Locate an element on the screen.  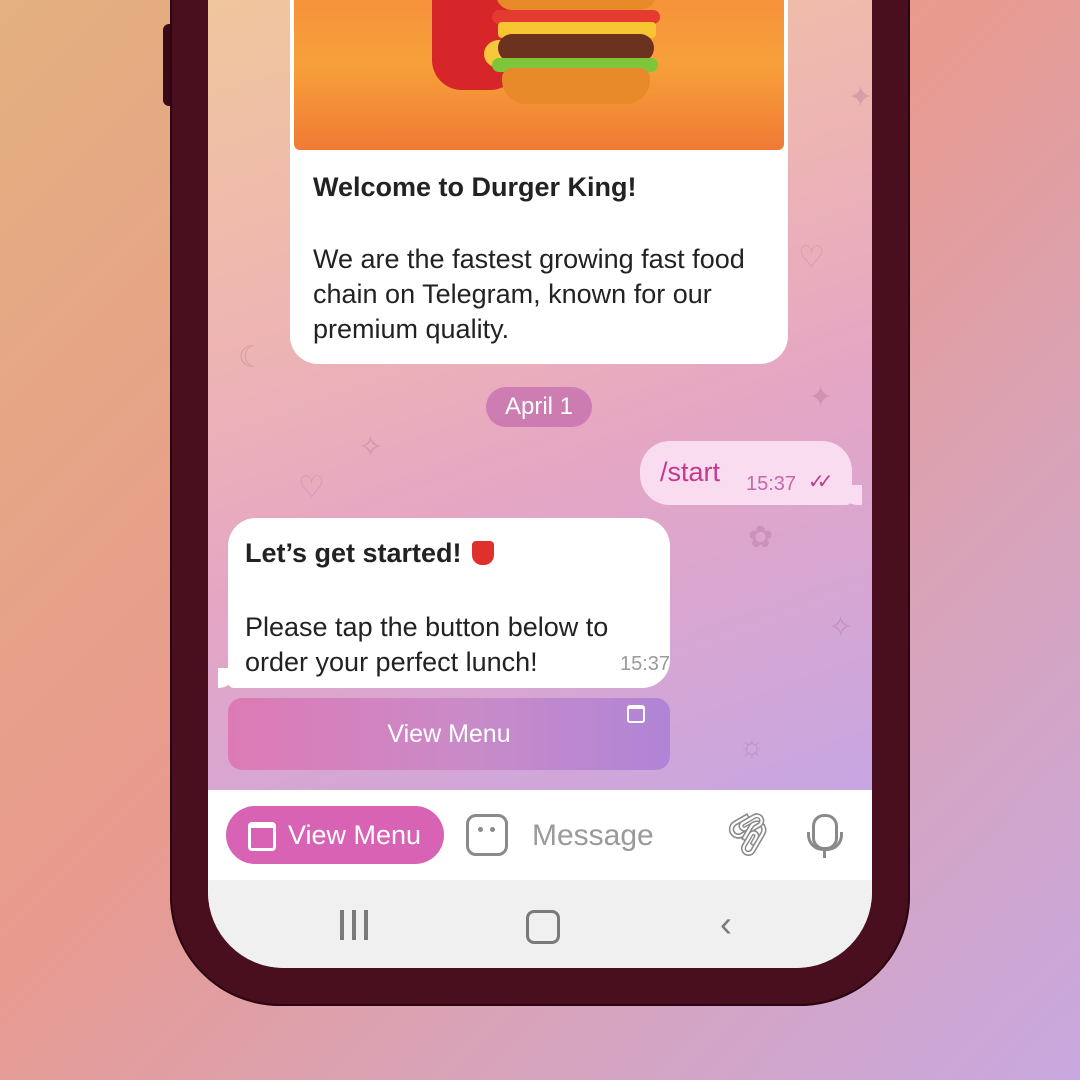
burger-bun-bottom is located at coordinates (576, 86).